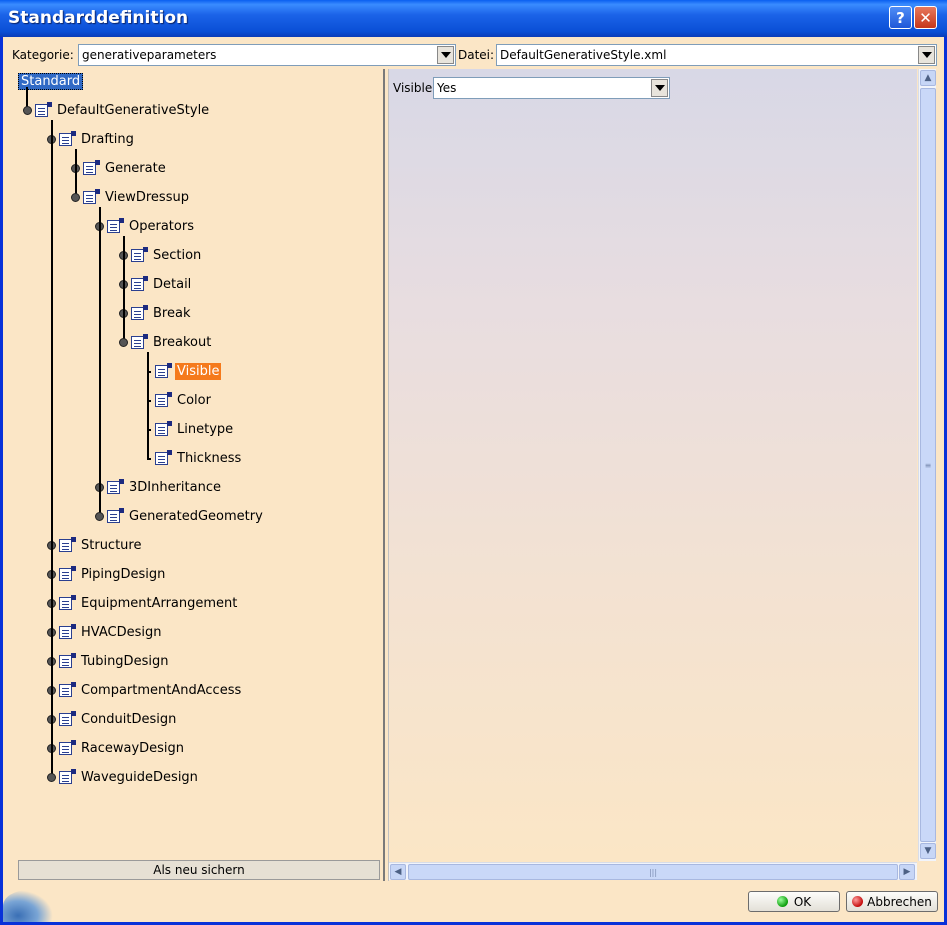 The height and width of the screenshot is (925, 947). I want to click on file-combo: DefaultGenerativeStyle.xml, so click(716, 55).